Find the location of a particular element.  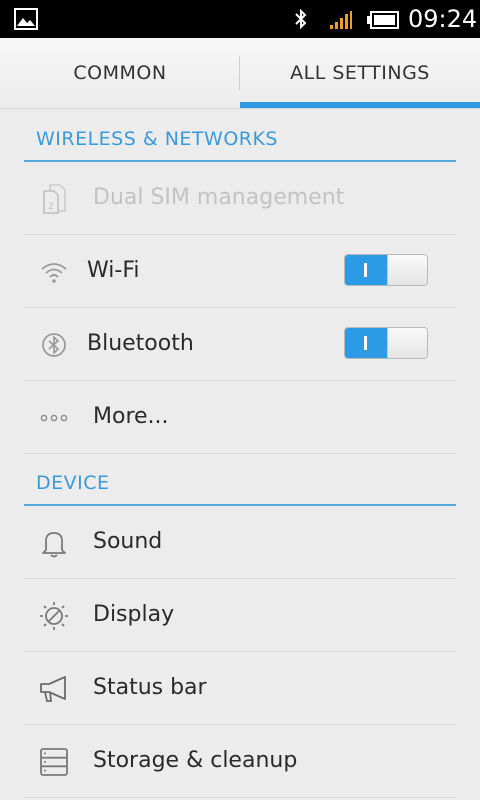

section-title: DEVICE is located at coordinates (73, 483).